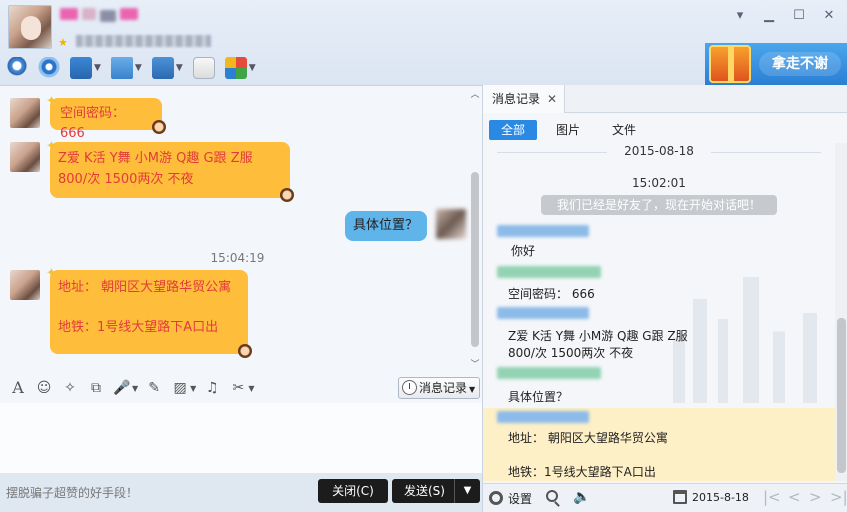 This screenshot has width=847, height=512. What do you see at coordinates (162, 68) in the screenshot?
I see `remote-desktop-icon` at bounding box center [162, 68].